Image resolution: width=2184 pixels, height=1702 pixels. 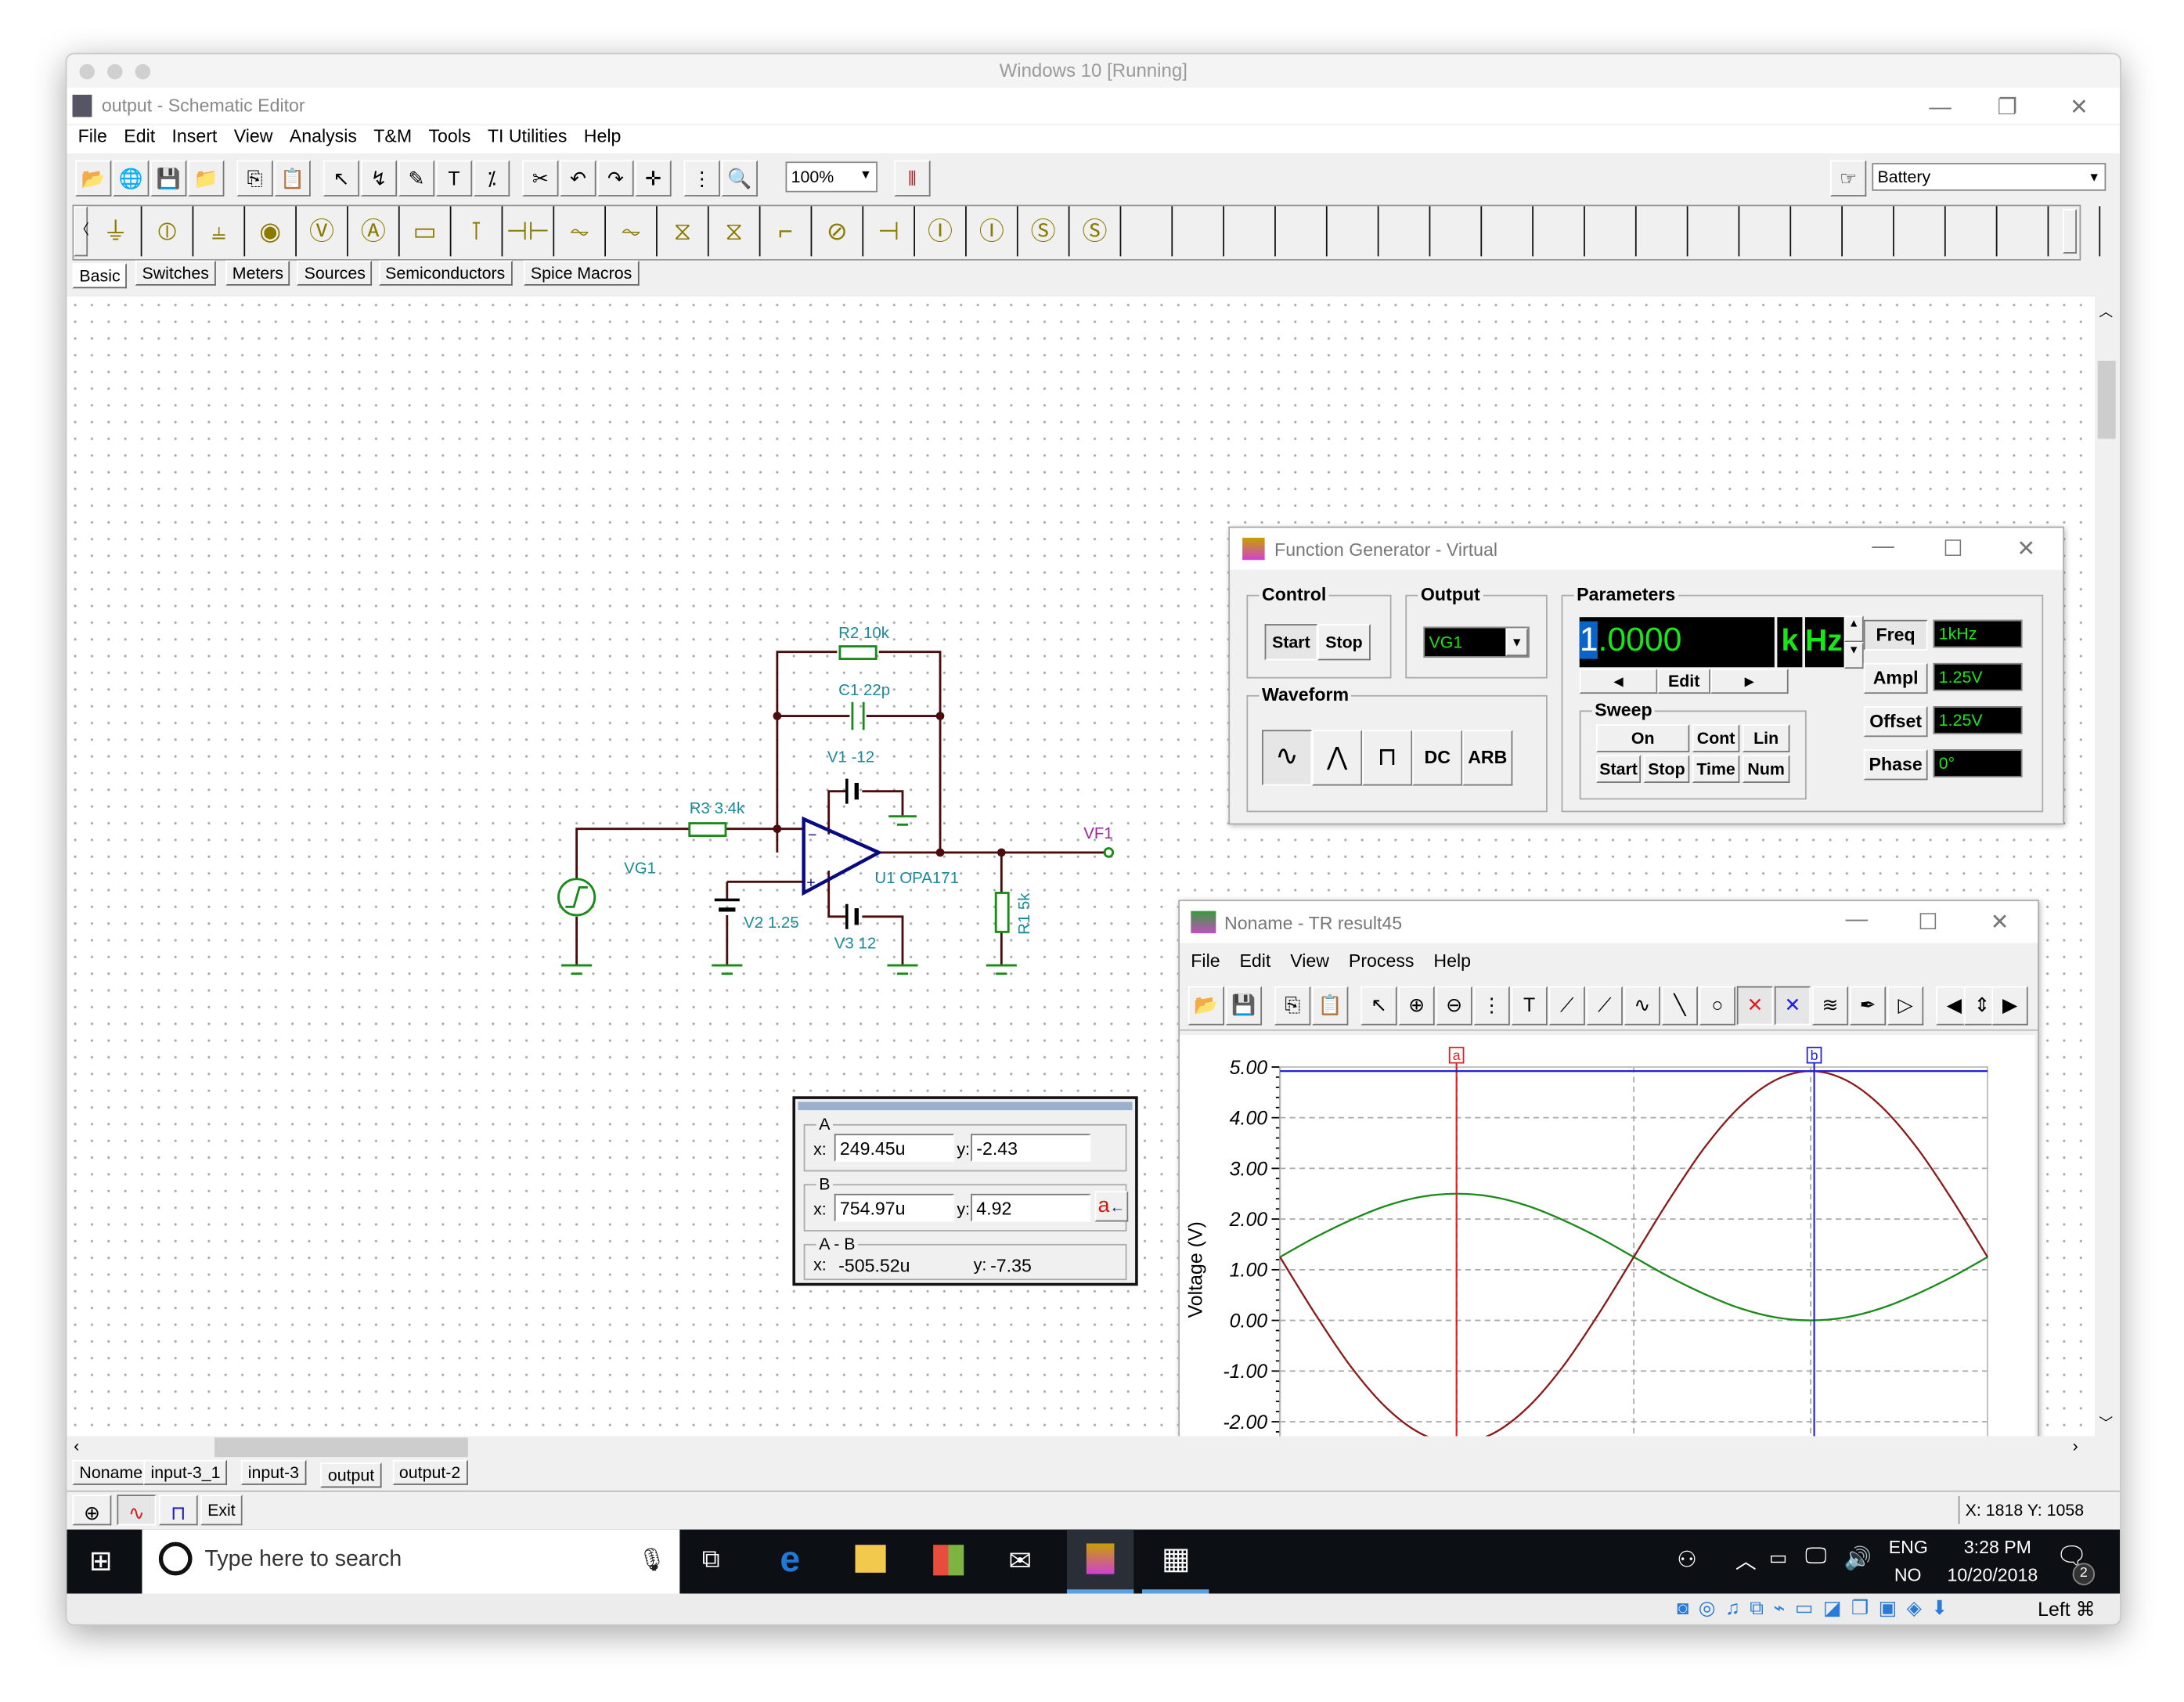 I want to click on component-tab: Meters, so click(x=257, y=273).